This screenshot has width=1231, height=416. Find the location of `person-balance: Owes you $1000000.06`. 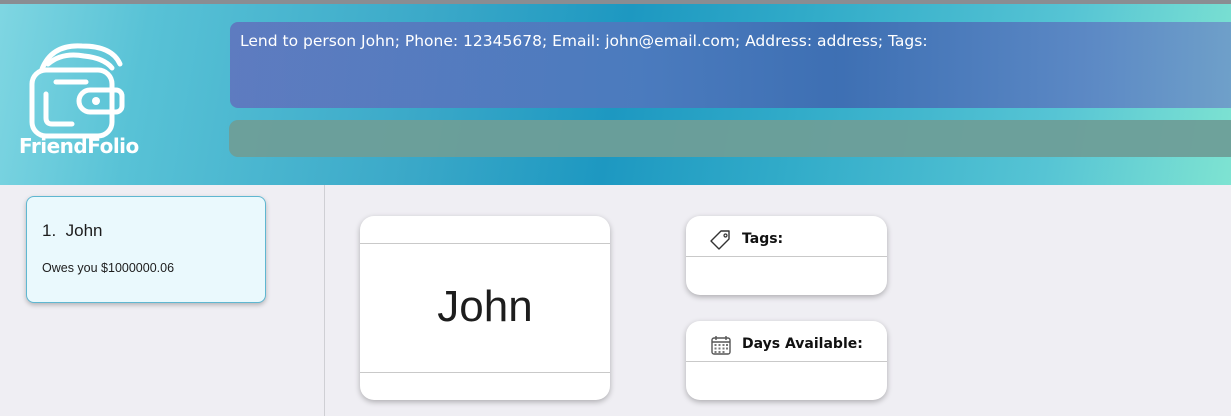

person-balance: Owes you $1000000.06 is located at coordinates (108, 268).